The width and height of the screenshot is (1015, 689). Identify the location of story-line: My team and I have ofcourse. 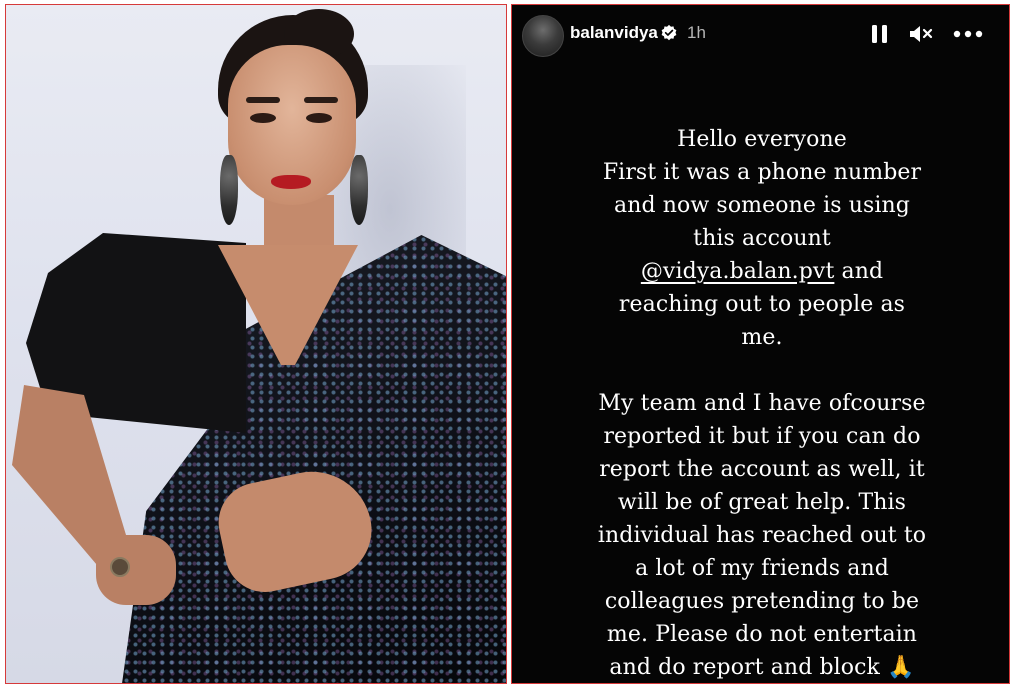
(762, 403).